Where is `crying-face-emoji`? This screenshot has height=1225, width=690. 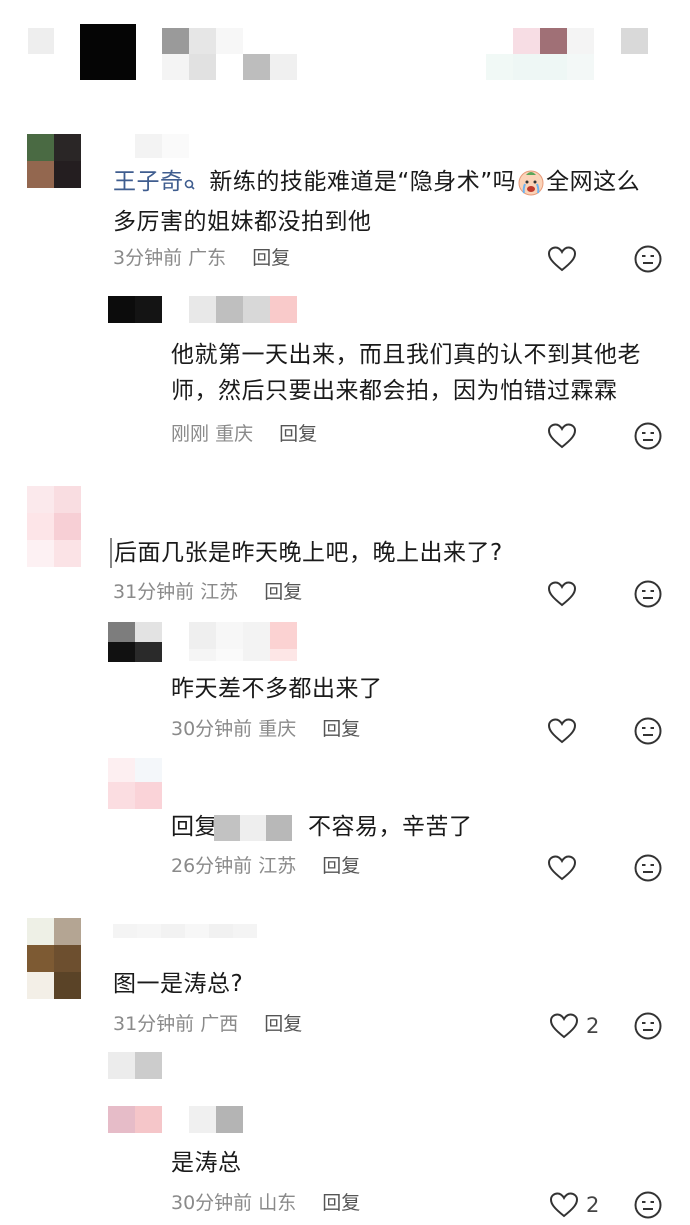 crying-face-emoji is located at coordinates (531, 183).